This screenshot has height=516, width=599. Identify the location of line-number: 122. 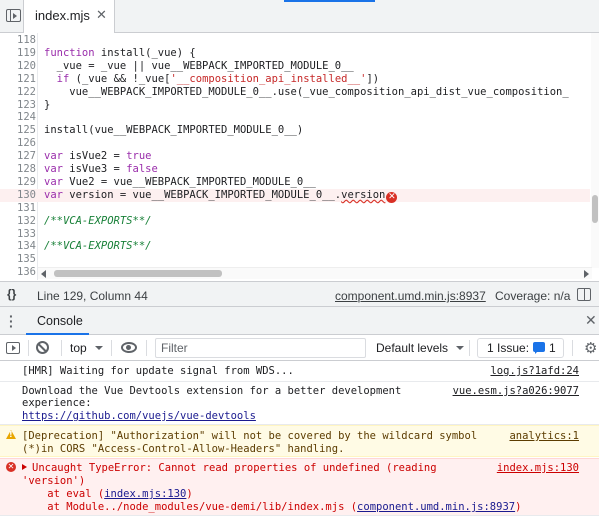
(18, 92).